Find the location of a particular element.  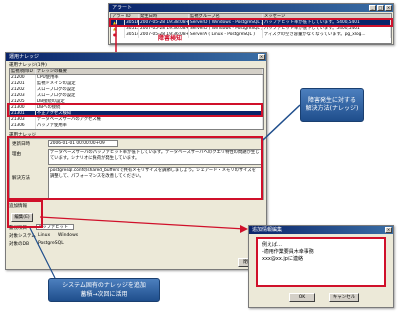

solution-label: 解決方法 is located at coordinates (21, 178).